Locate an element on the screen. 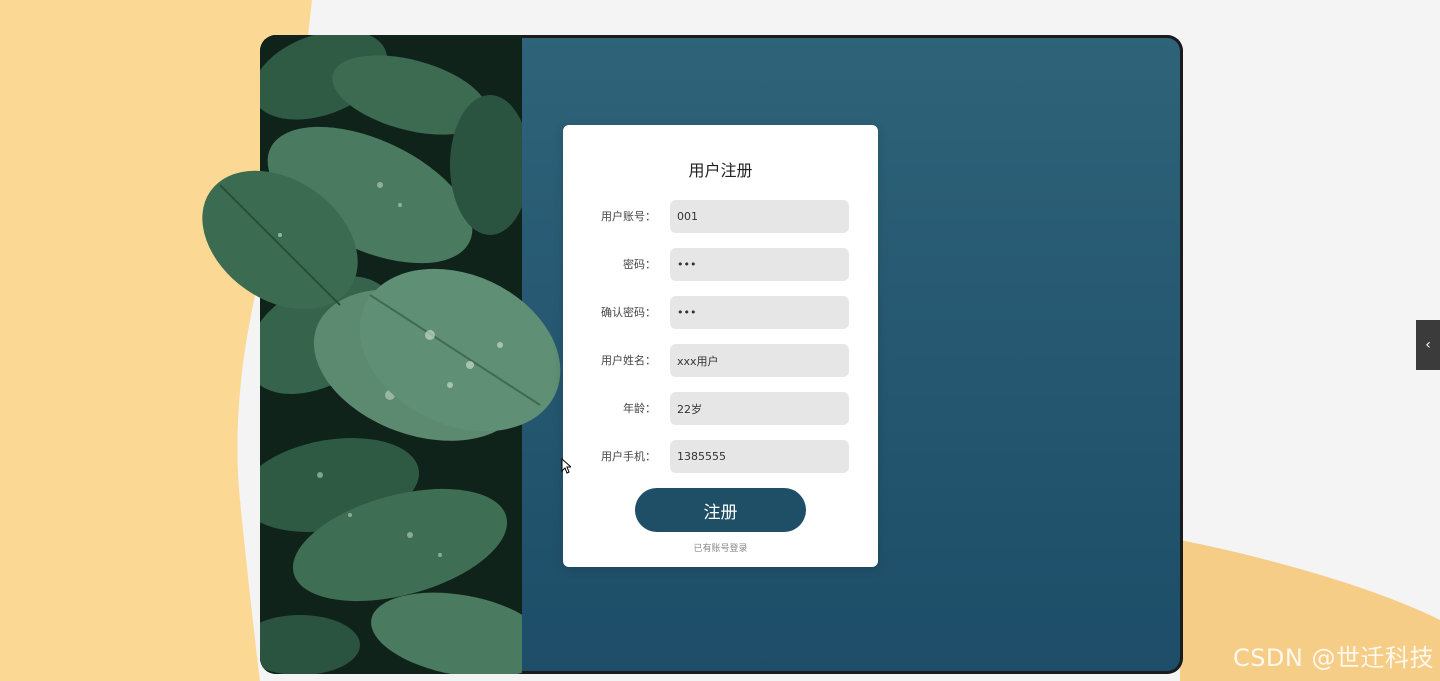 This screenshot has height=681, width=1440. phone-input is located at coordinates (759, 456).